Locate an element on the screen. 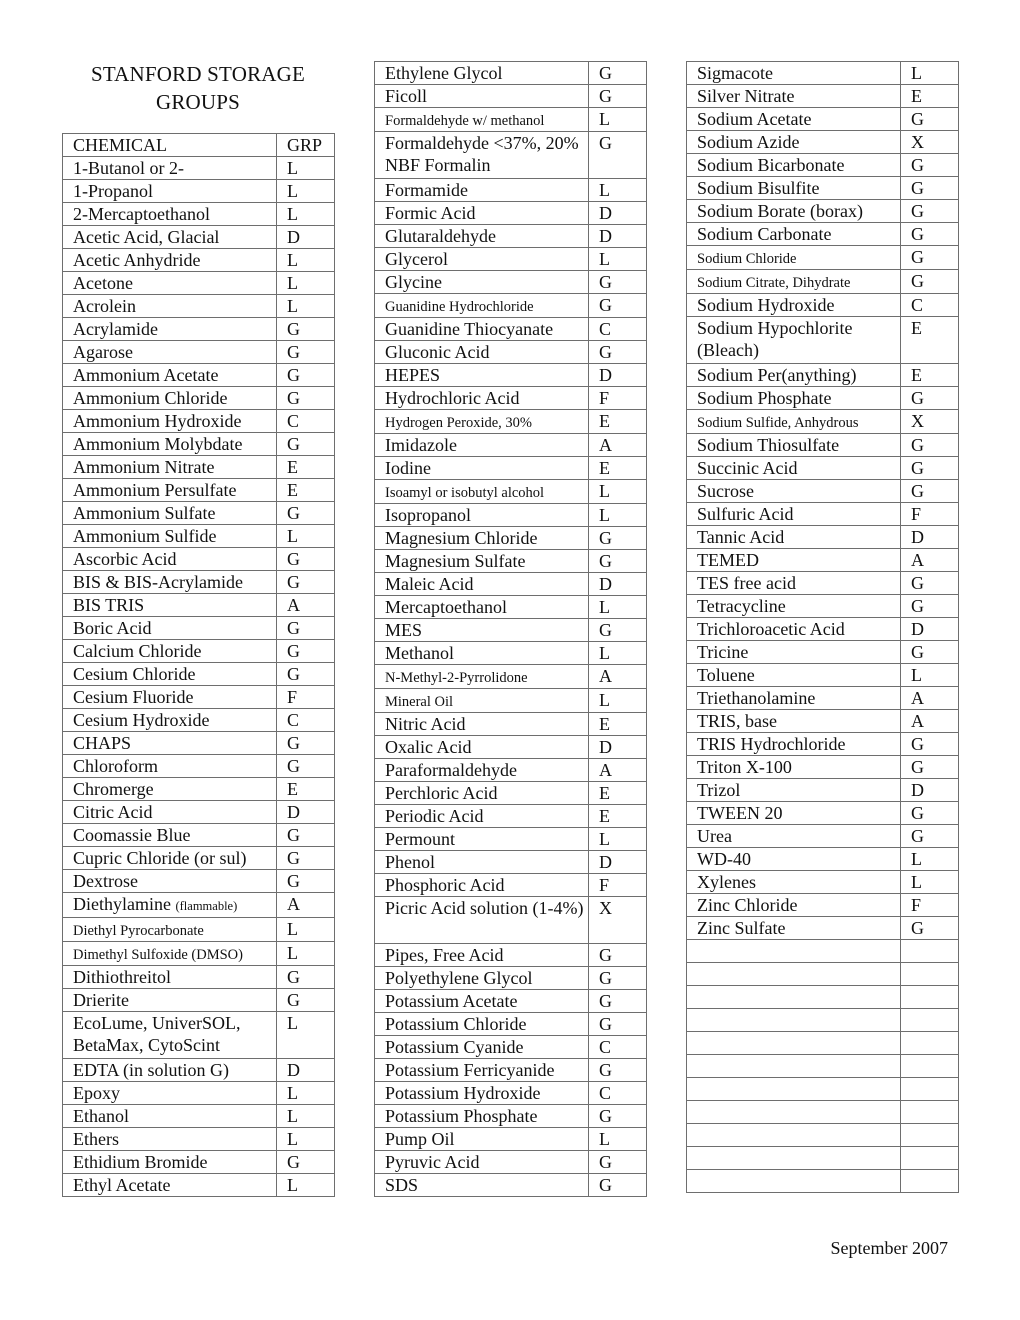 The image size is (1020, 1320). table-row: Cesium Hydroxide C is located at coordinates (198, 720).